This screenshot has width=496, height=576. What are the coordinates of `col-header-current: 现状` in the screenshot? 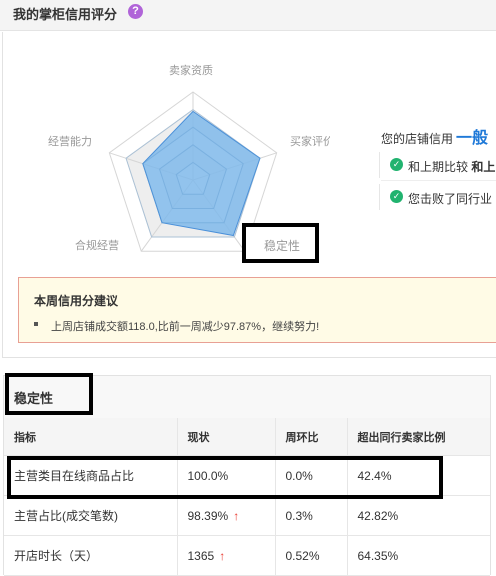 It's located at (226, 437).